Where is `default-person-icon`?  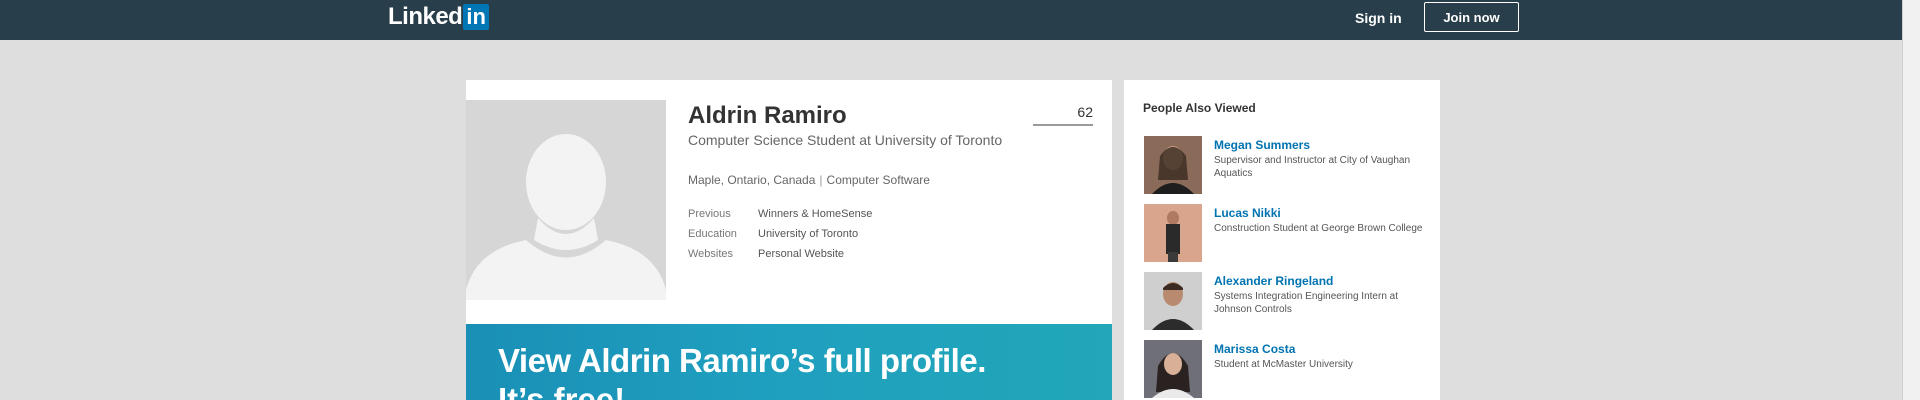
default-person-icon is located at coordinates (566, 200).